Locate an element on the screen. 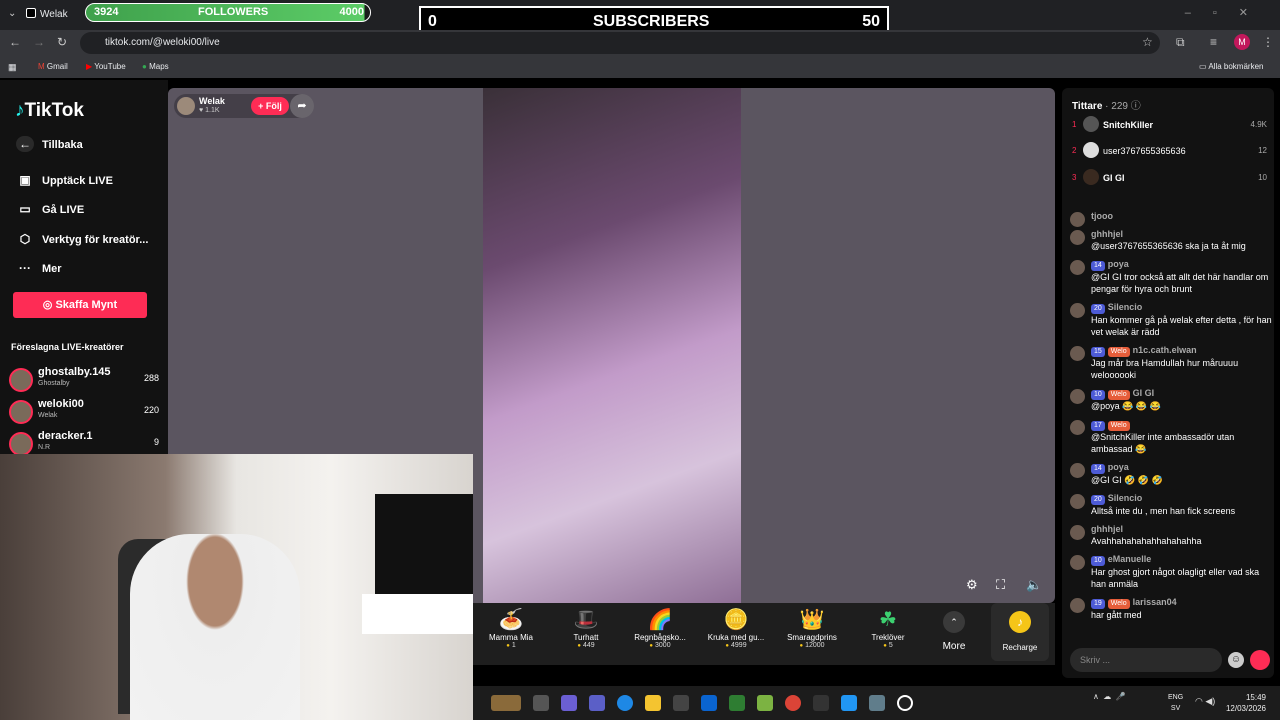 The image size is (1280, 720). edge-icon is located at coordinates (625, 703).